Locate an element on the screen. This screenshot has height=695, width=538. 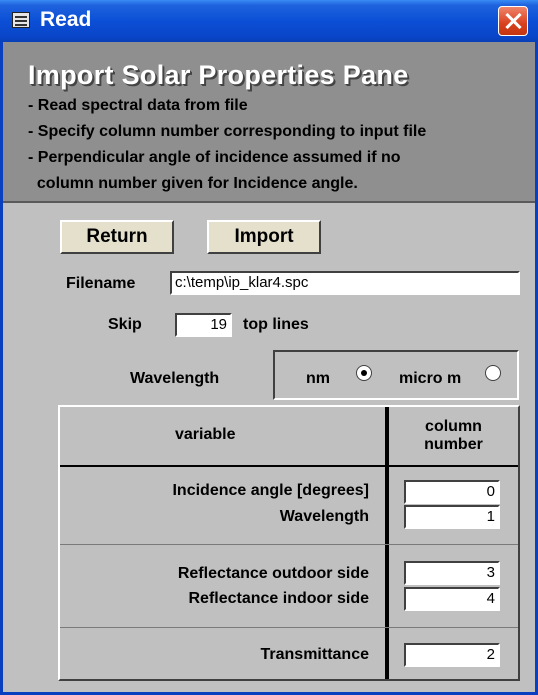
wavelength-column-input: 1 is located at coordinates (452, 517).